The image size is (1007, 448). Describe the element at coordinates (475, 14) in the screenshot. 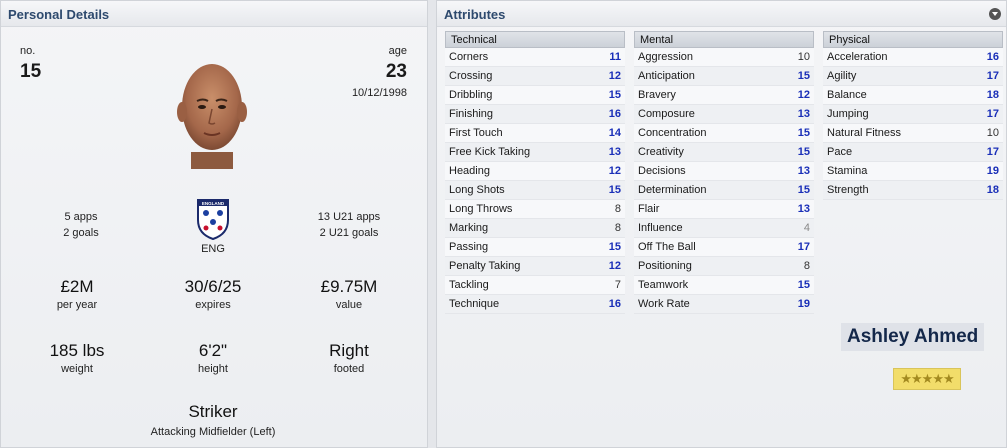

I see `panel-title: Attributes` at that location.